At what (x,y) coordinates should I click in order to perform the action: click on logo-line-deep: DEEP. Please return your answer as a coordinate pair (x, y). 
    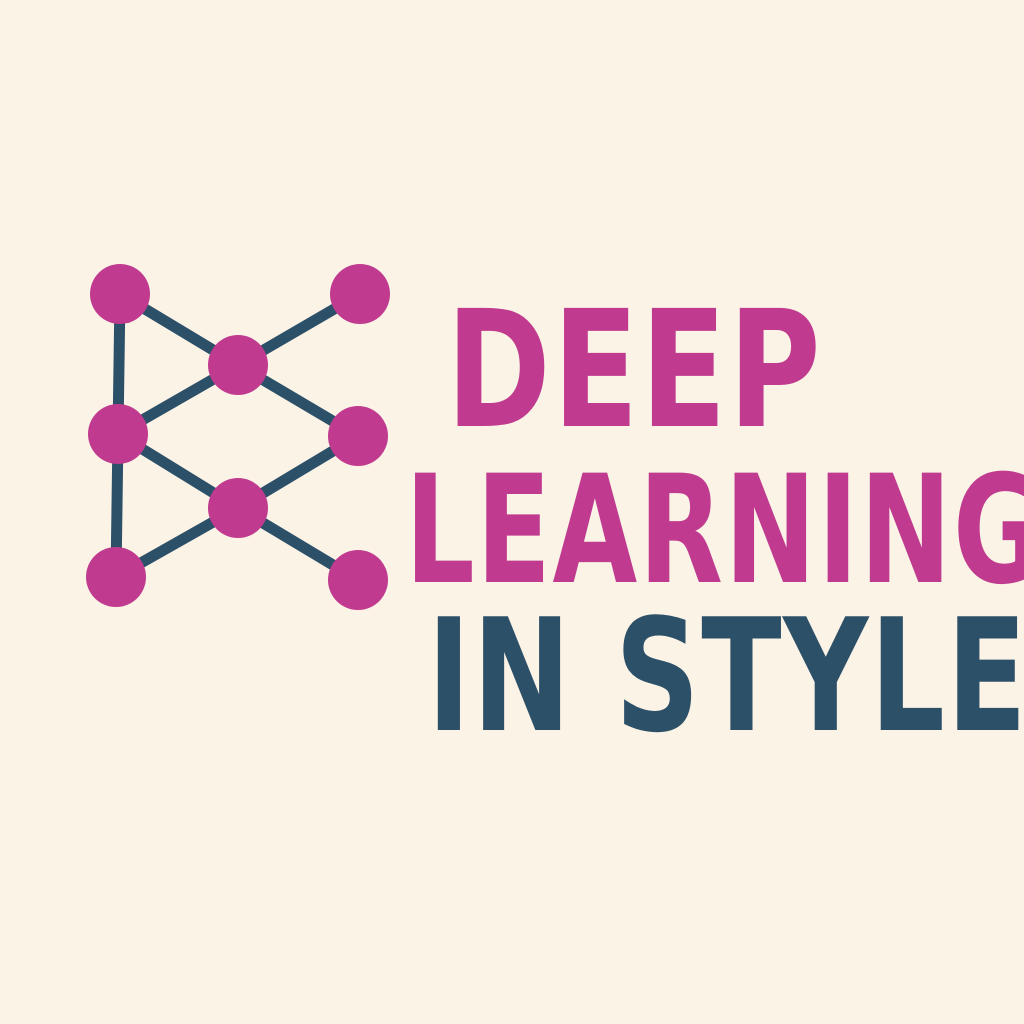
    Looking at the image, I should click on (634, 371).